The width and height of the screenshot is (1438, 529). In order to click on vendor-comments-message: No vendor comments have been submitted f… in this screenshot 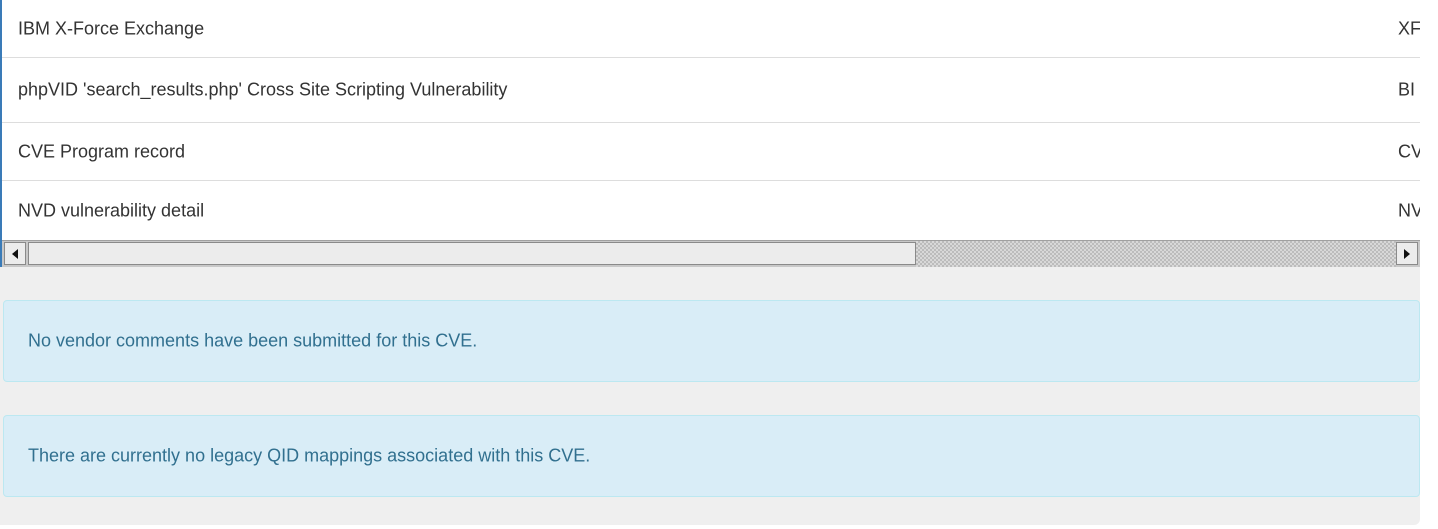, I will do `click(253, 340)`.